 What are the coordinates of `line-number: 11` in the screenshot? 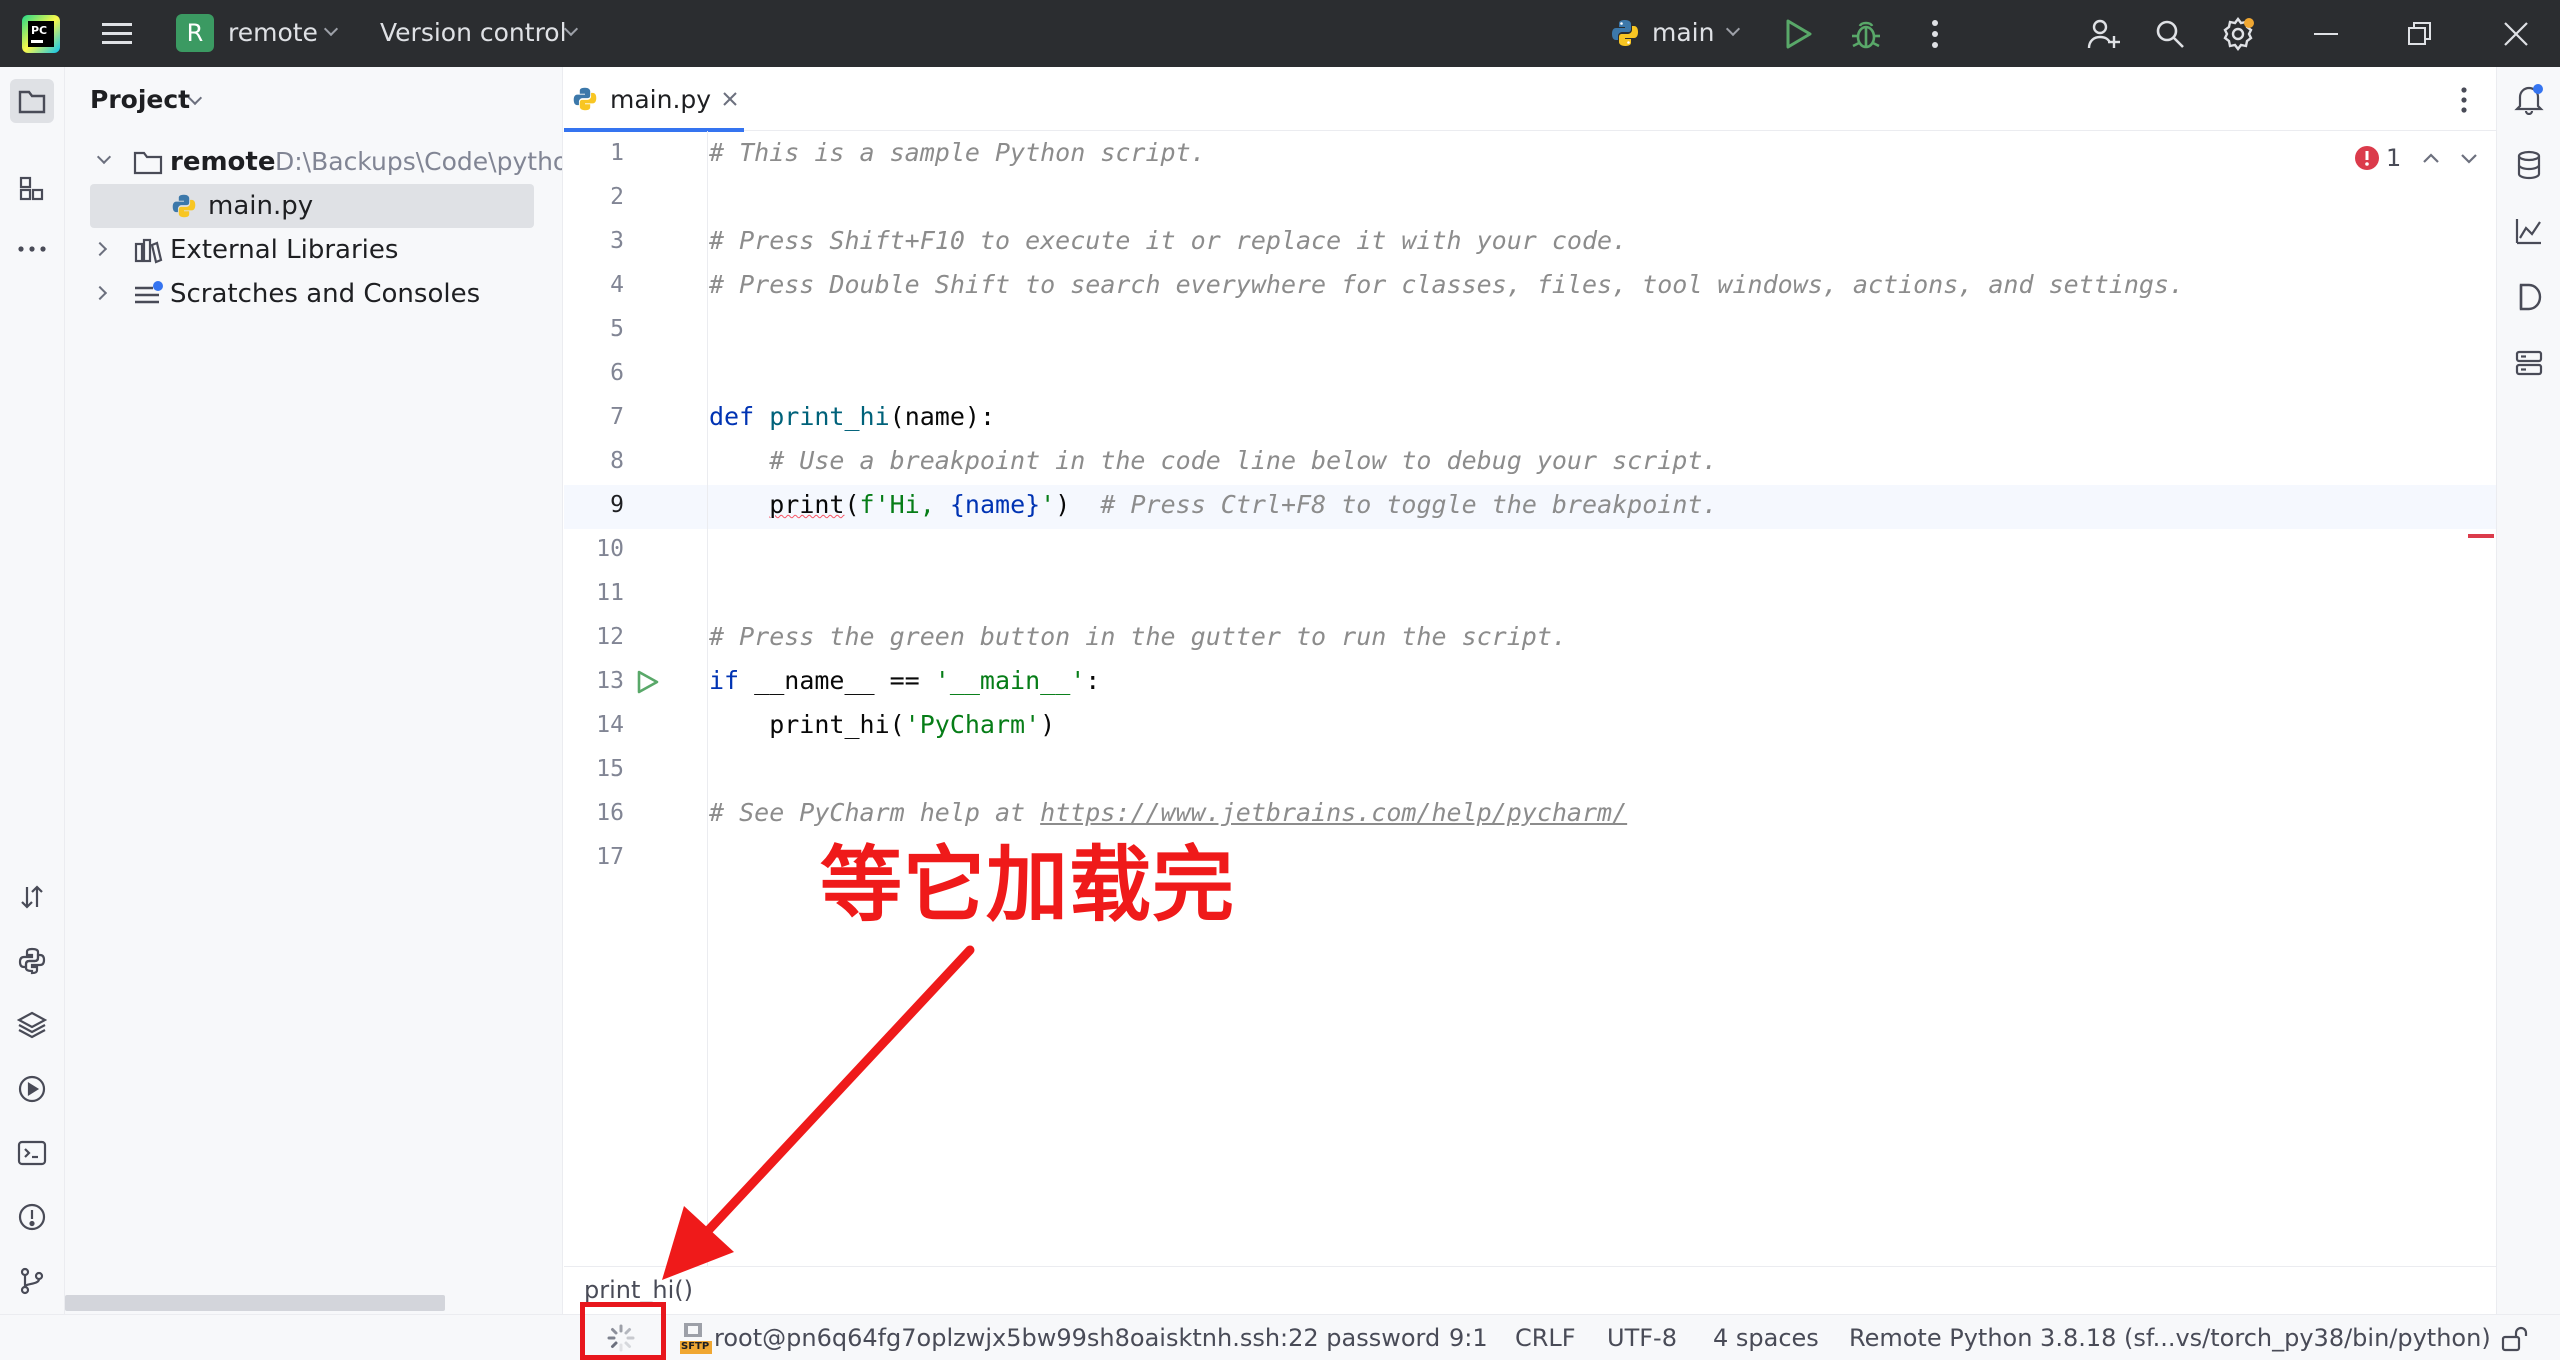 It's located at (610, 593).